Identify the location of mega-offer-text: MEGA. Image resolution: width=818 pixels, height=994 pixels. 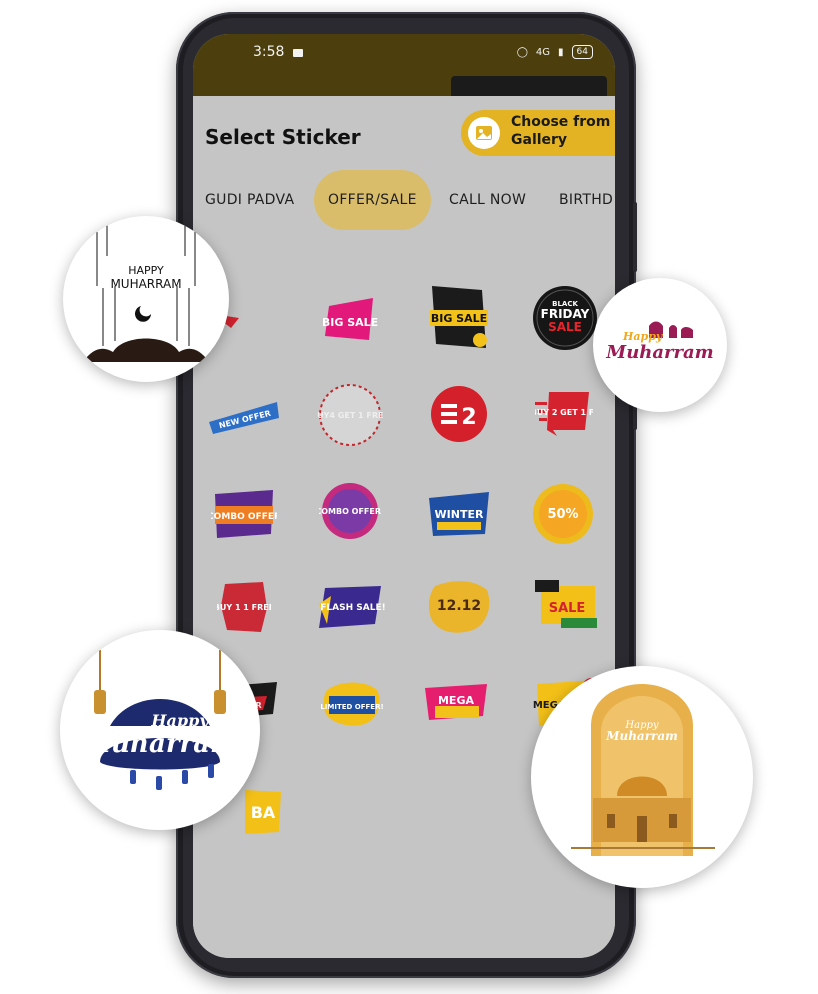
(456, 700).